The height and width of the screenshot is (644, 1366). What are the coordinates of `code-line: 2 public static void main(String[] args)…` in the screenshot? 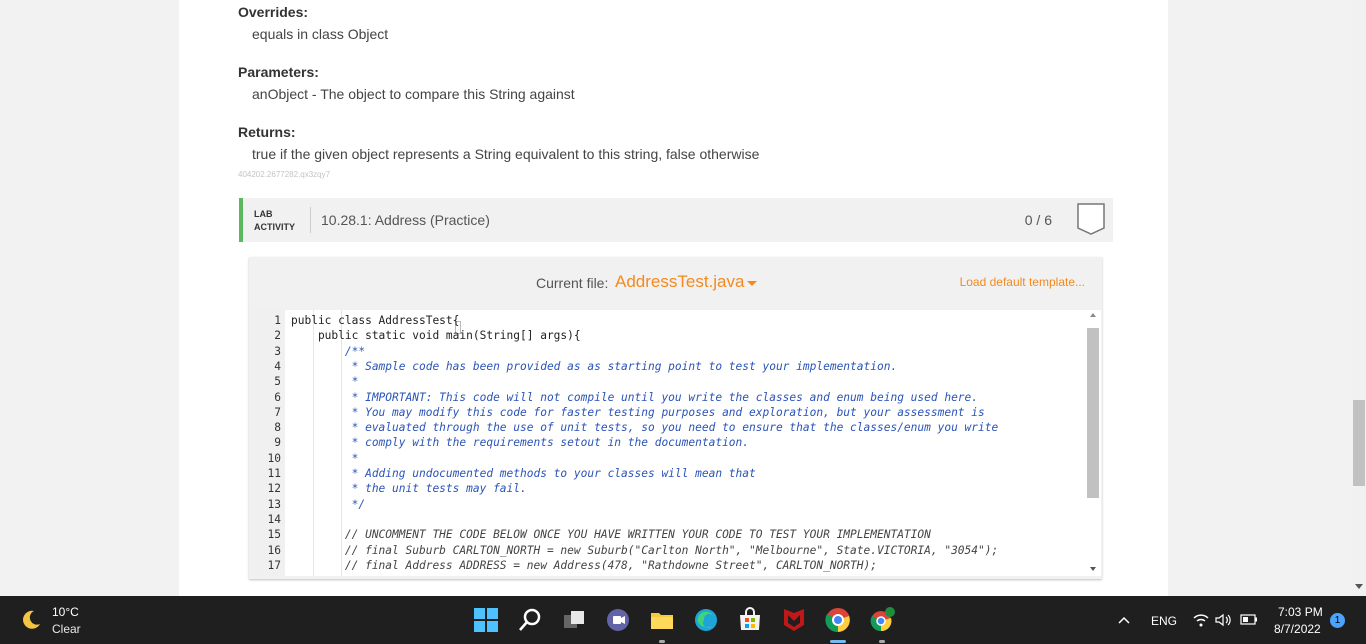 It's located at (668, 335).